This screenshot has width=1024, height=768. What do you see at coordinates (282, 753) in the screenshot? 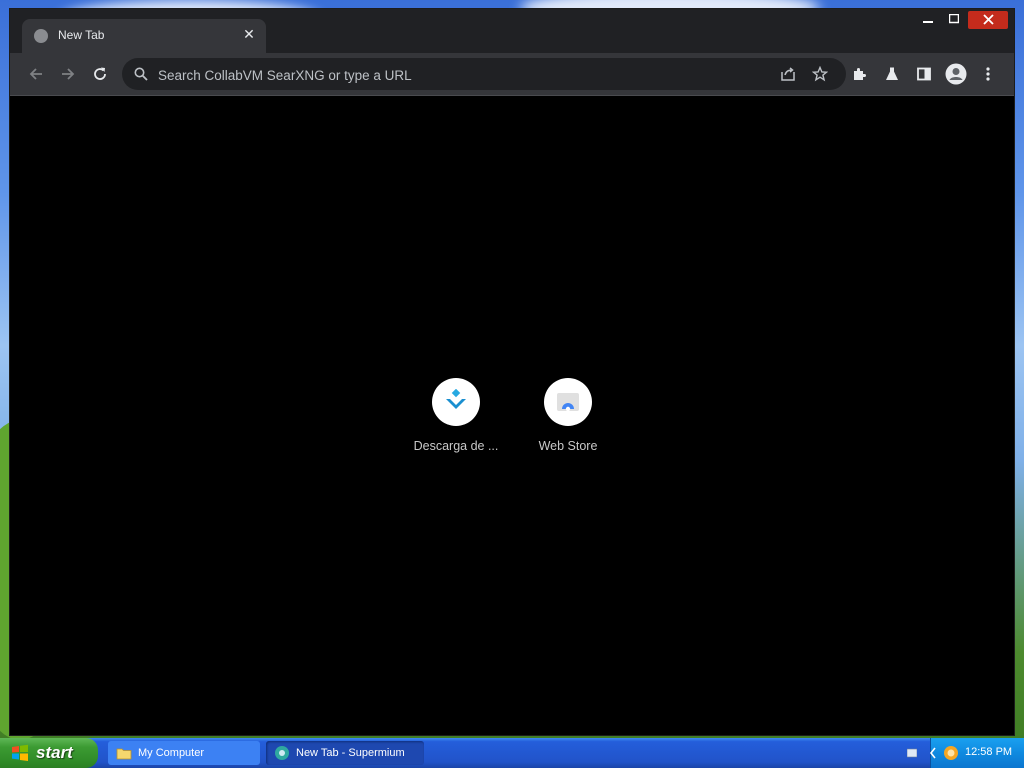
I see `browser-icon` at bounding box center [282, 753].